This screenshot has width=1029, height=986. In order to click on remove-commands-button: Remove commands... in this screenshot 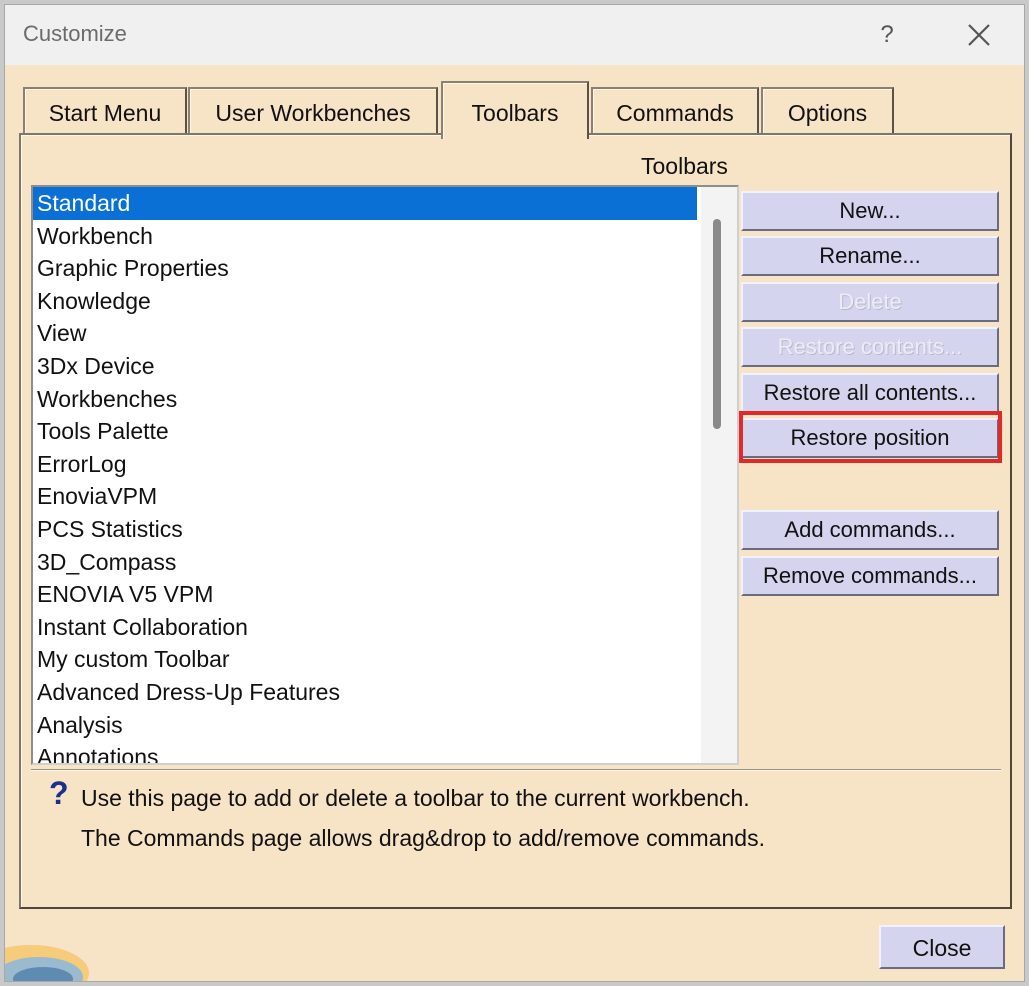, I will do `click(870, 576)`.